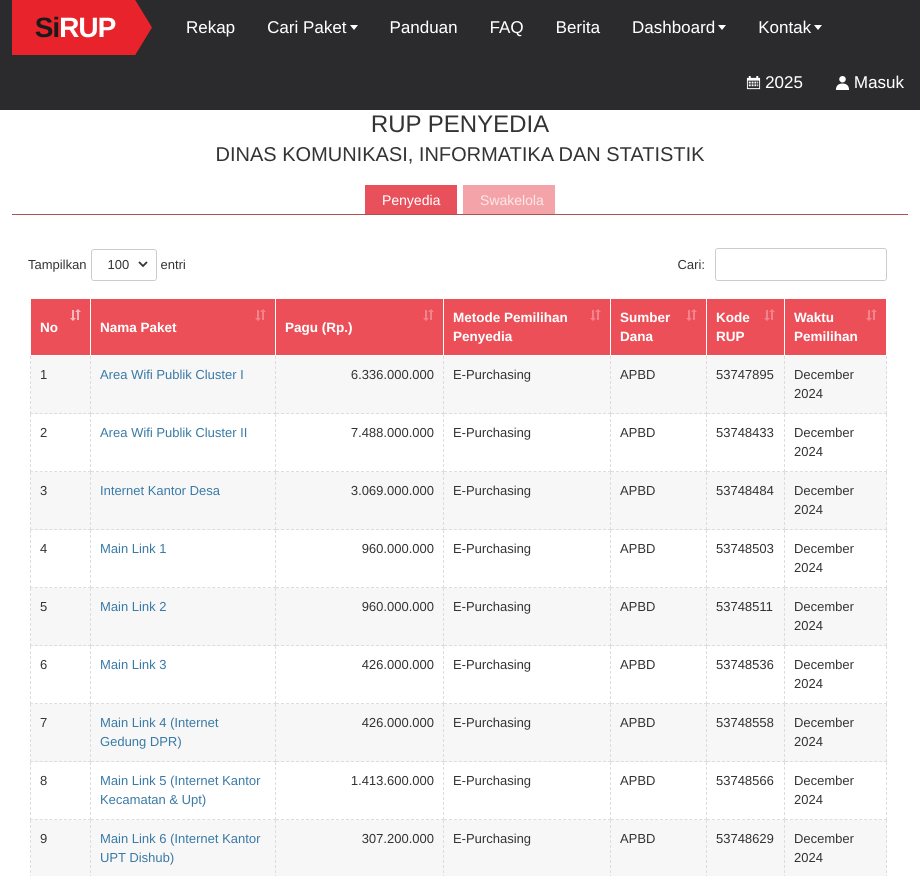 The height and width of the screenshot is (876, 920). Describe the element at coordinates (424, 28) in the screenshot. I see `nav-link: Panduan` at that location.